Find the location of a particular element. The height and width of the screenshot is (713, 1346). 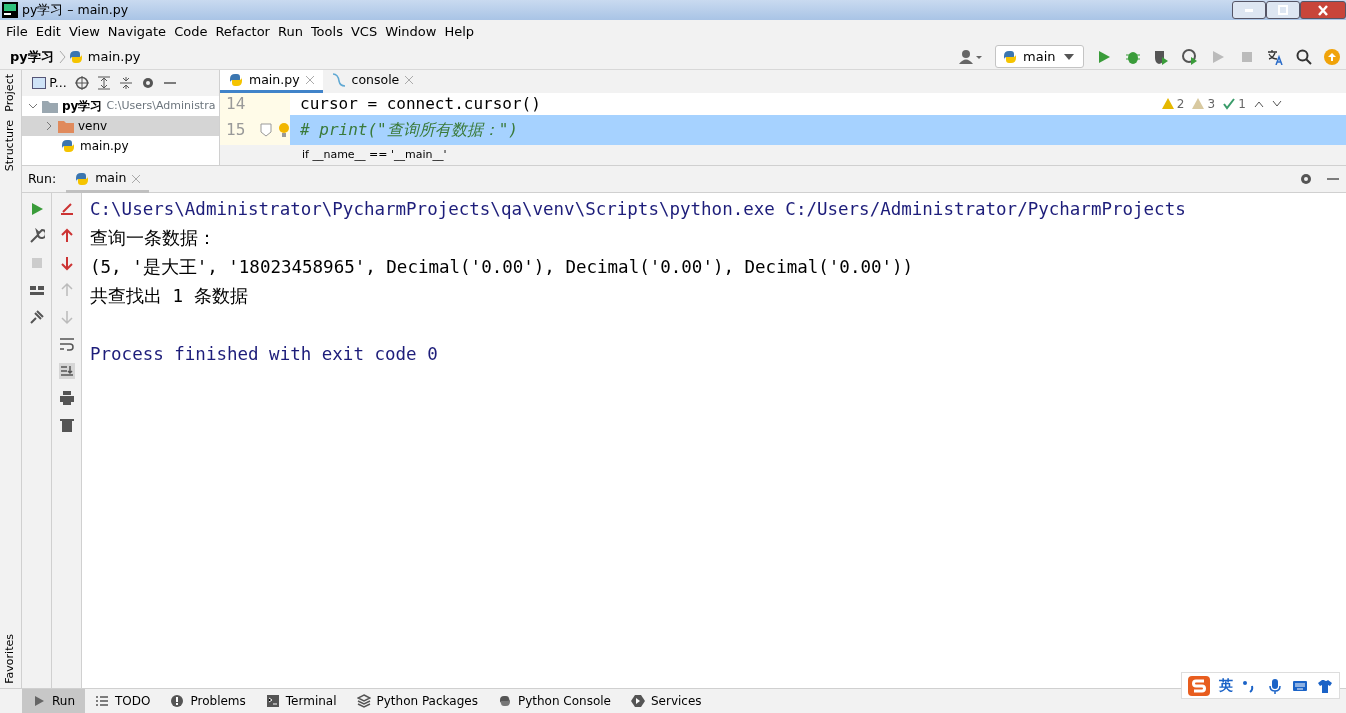

window-title: py学习 – main.py is located at coordinates (75, 9).